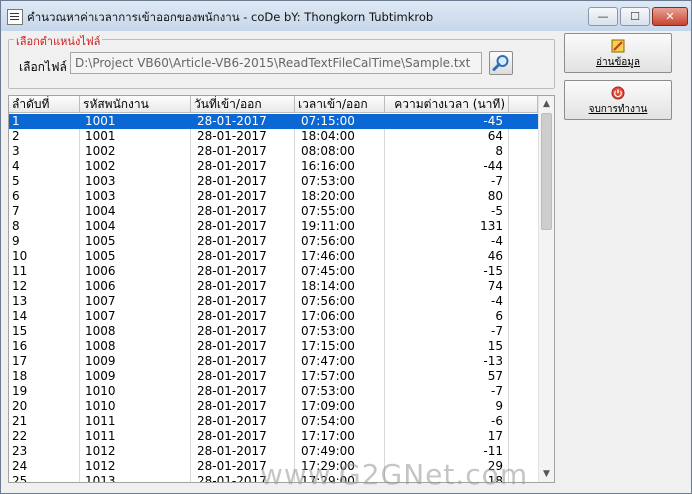 This screenshot has height=494, width=692. Describe the element at coordinates (273, 256) in the screenshot. I see `table-row: 10 1005 28-01-2017 17:46:00 46` at that location.